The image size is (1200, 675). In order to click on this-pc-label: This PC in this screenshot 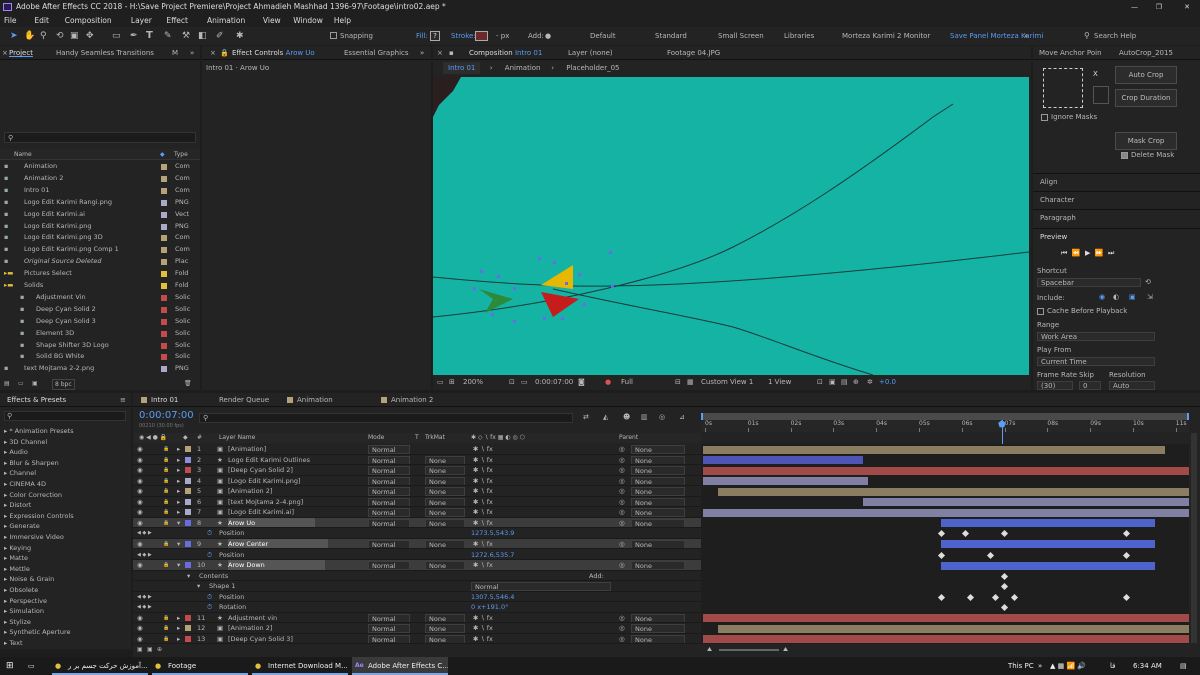, I will do `click(1021, 666)`.